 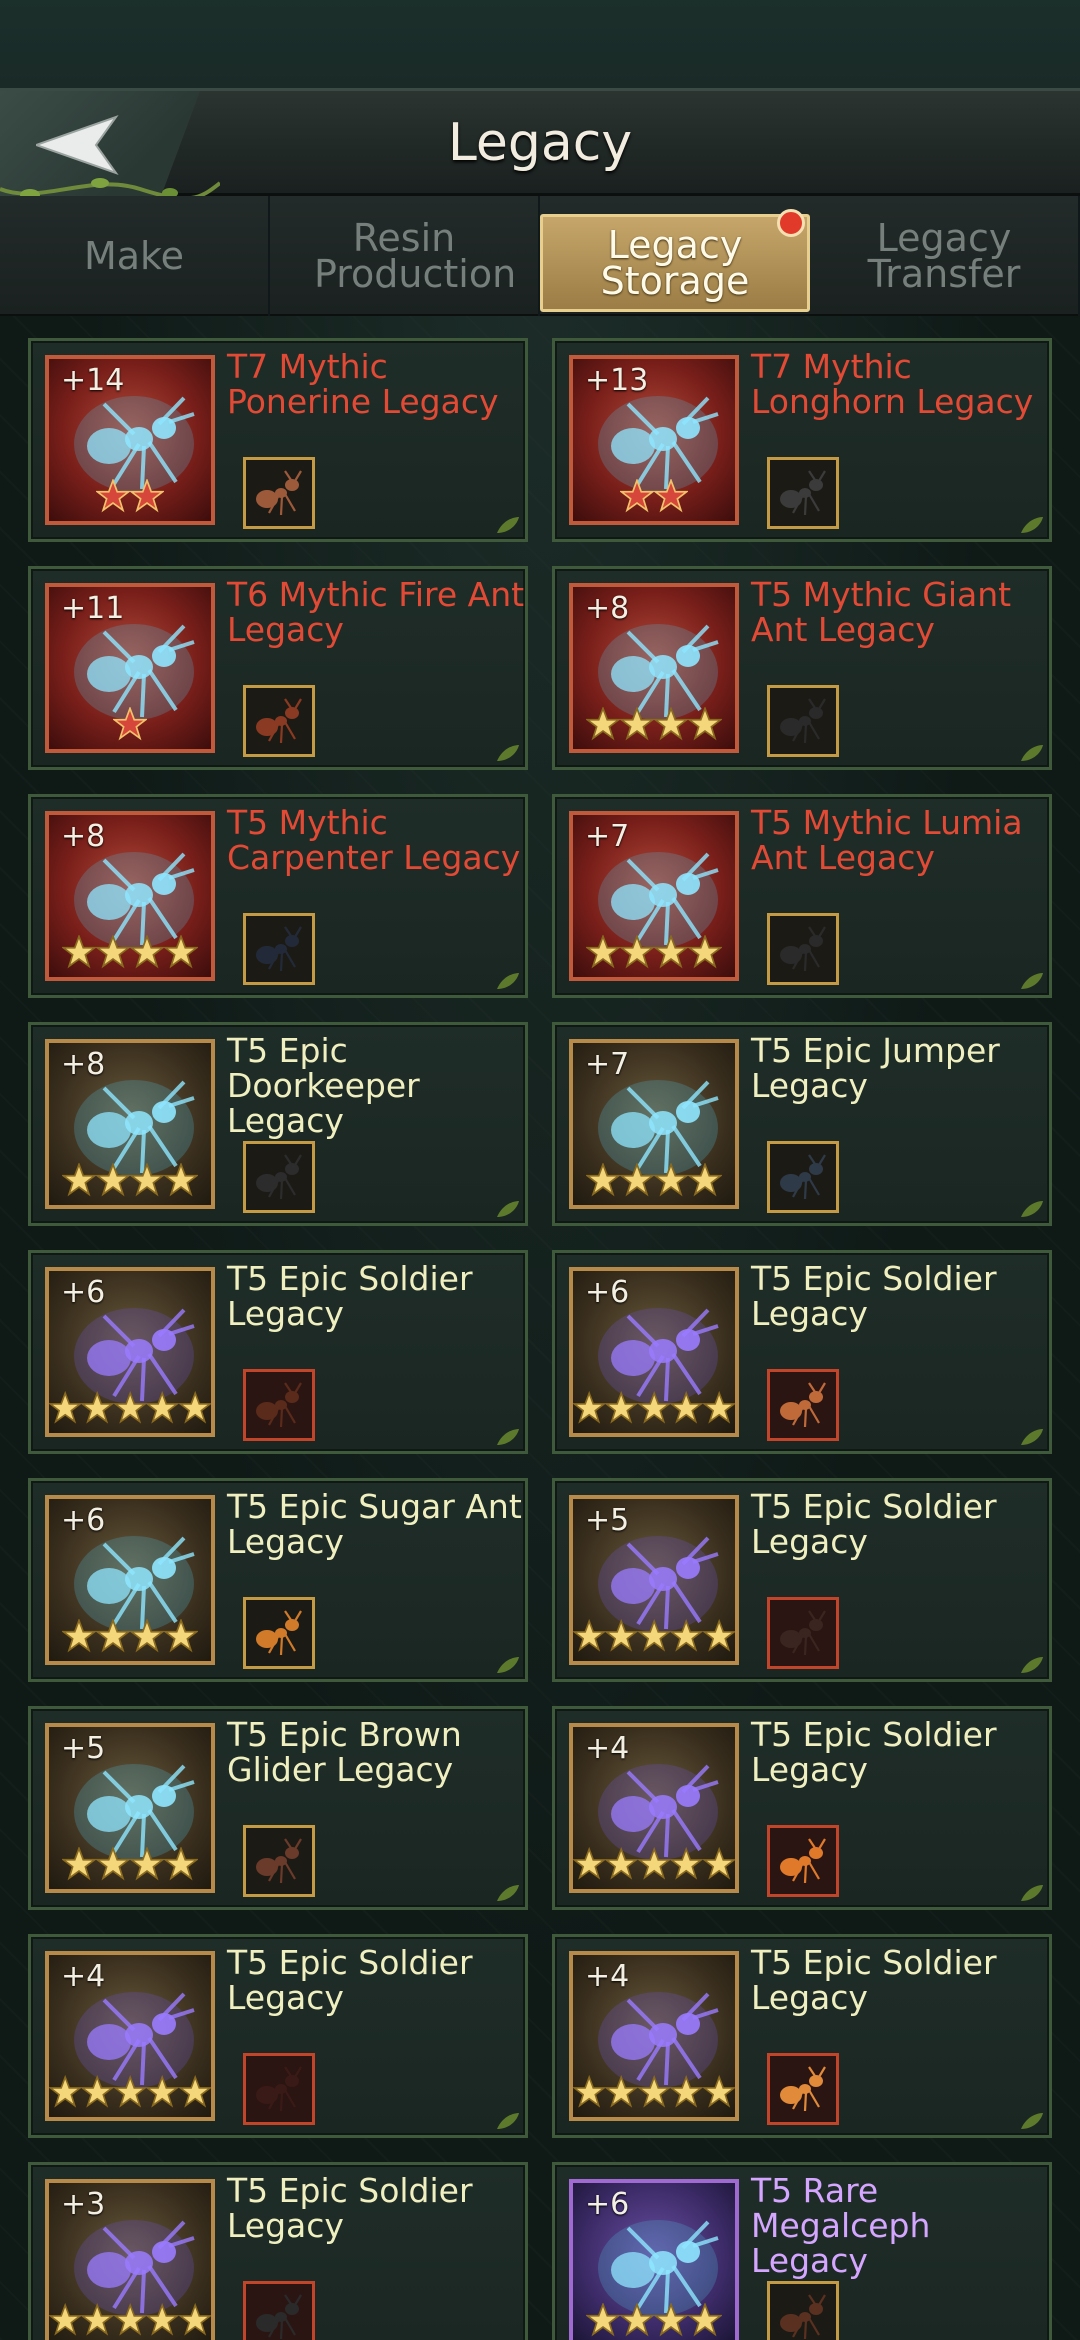 I want to click on tab-resin-production: Resin Production, so click(x=405, y=256).